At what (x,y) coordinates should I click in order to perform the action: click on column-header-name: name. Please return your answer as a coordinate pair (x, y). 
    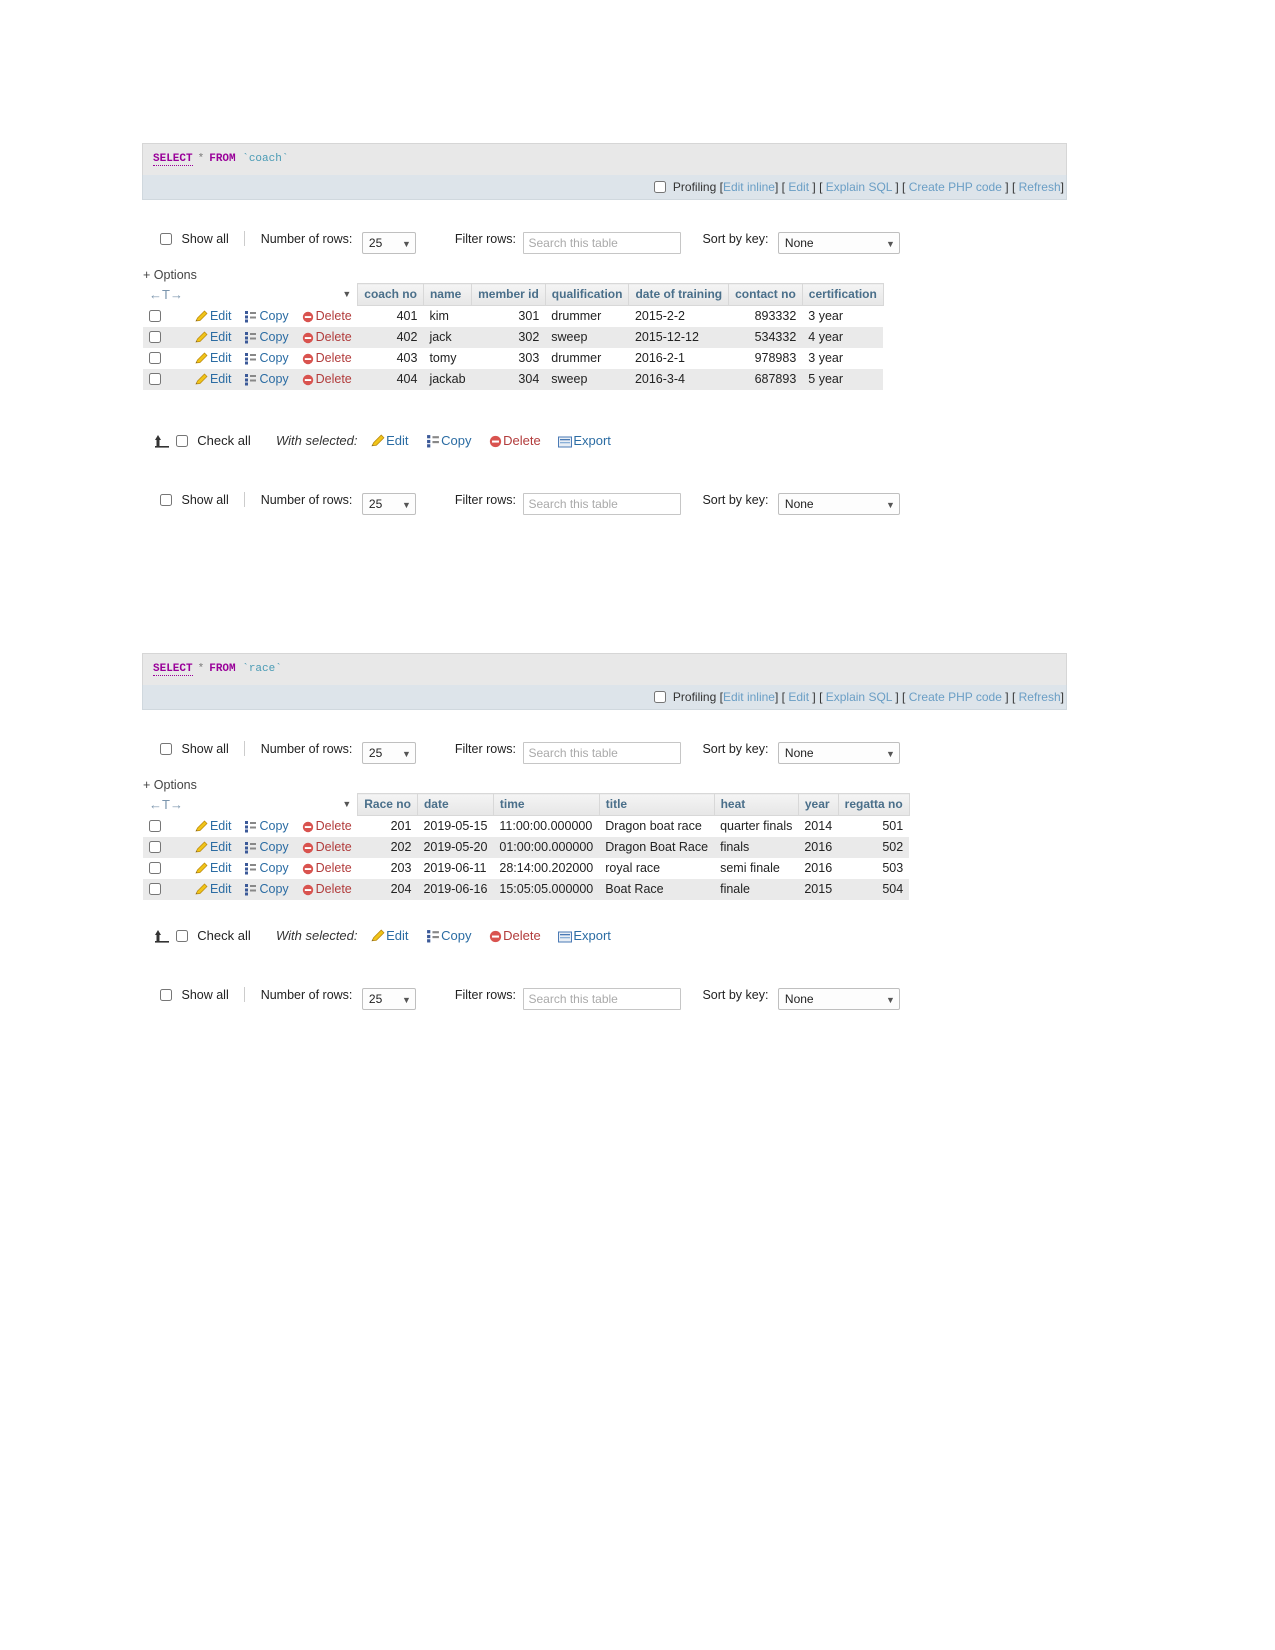
    Looking at the image, I should click on (447, 294).